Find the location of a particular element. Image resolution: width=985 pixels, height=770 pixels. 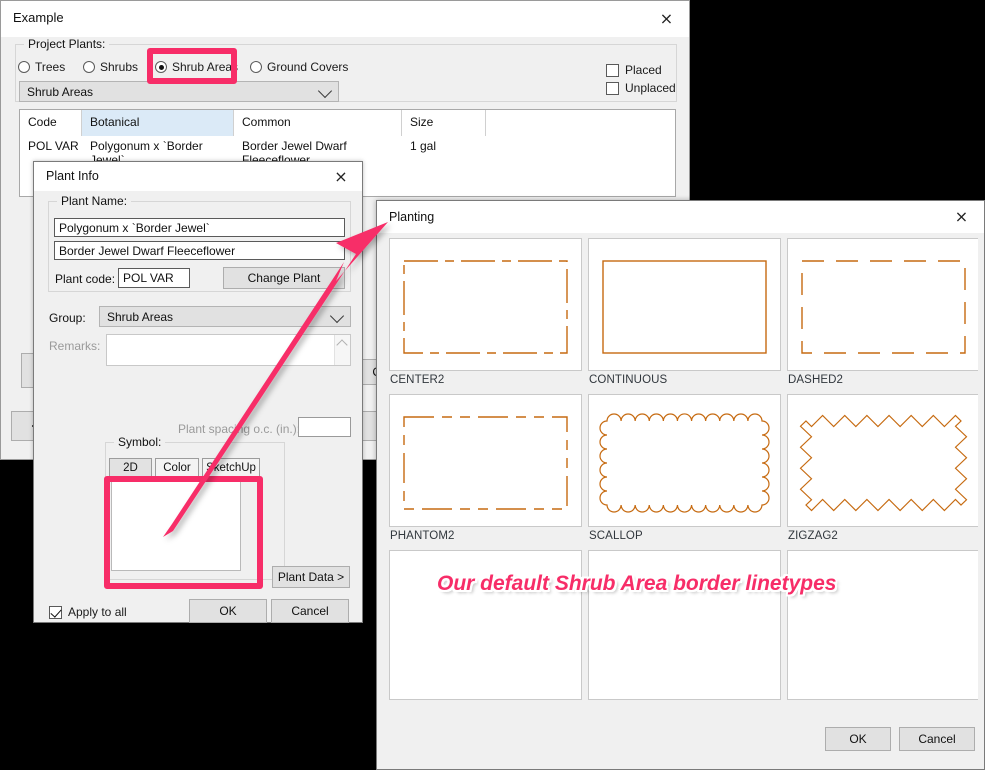

remarks-scrollbar is located at coordinates (342, 350).